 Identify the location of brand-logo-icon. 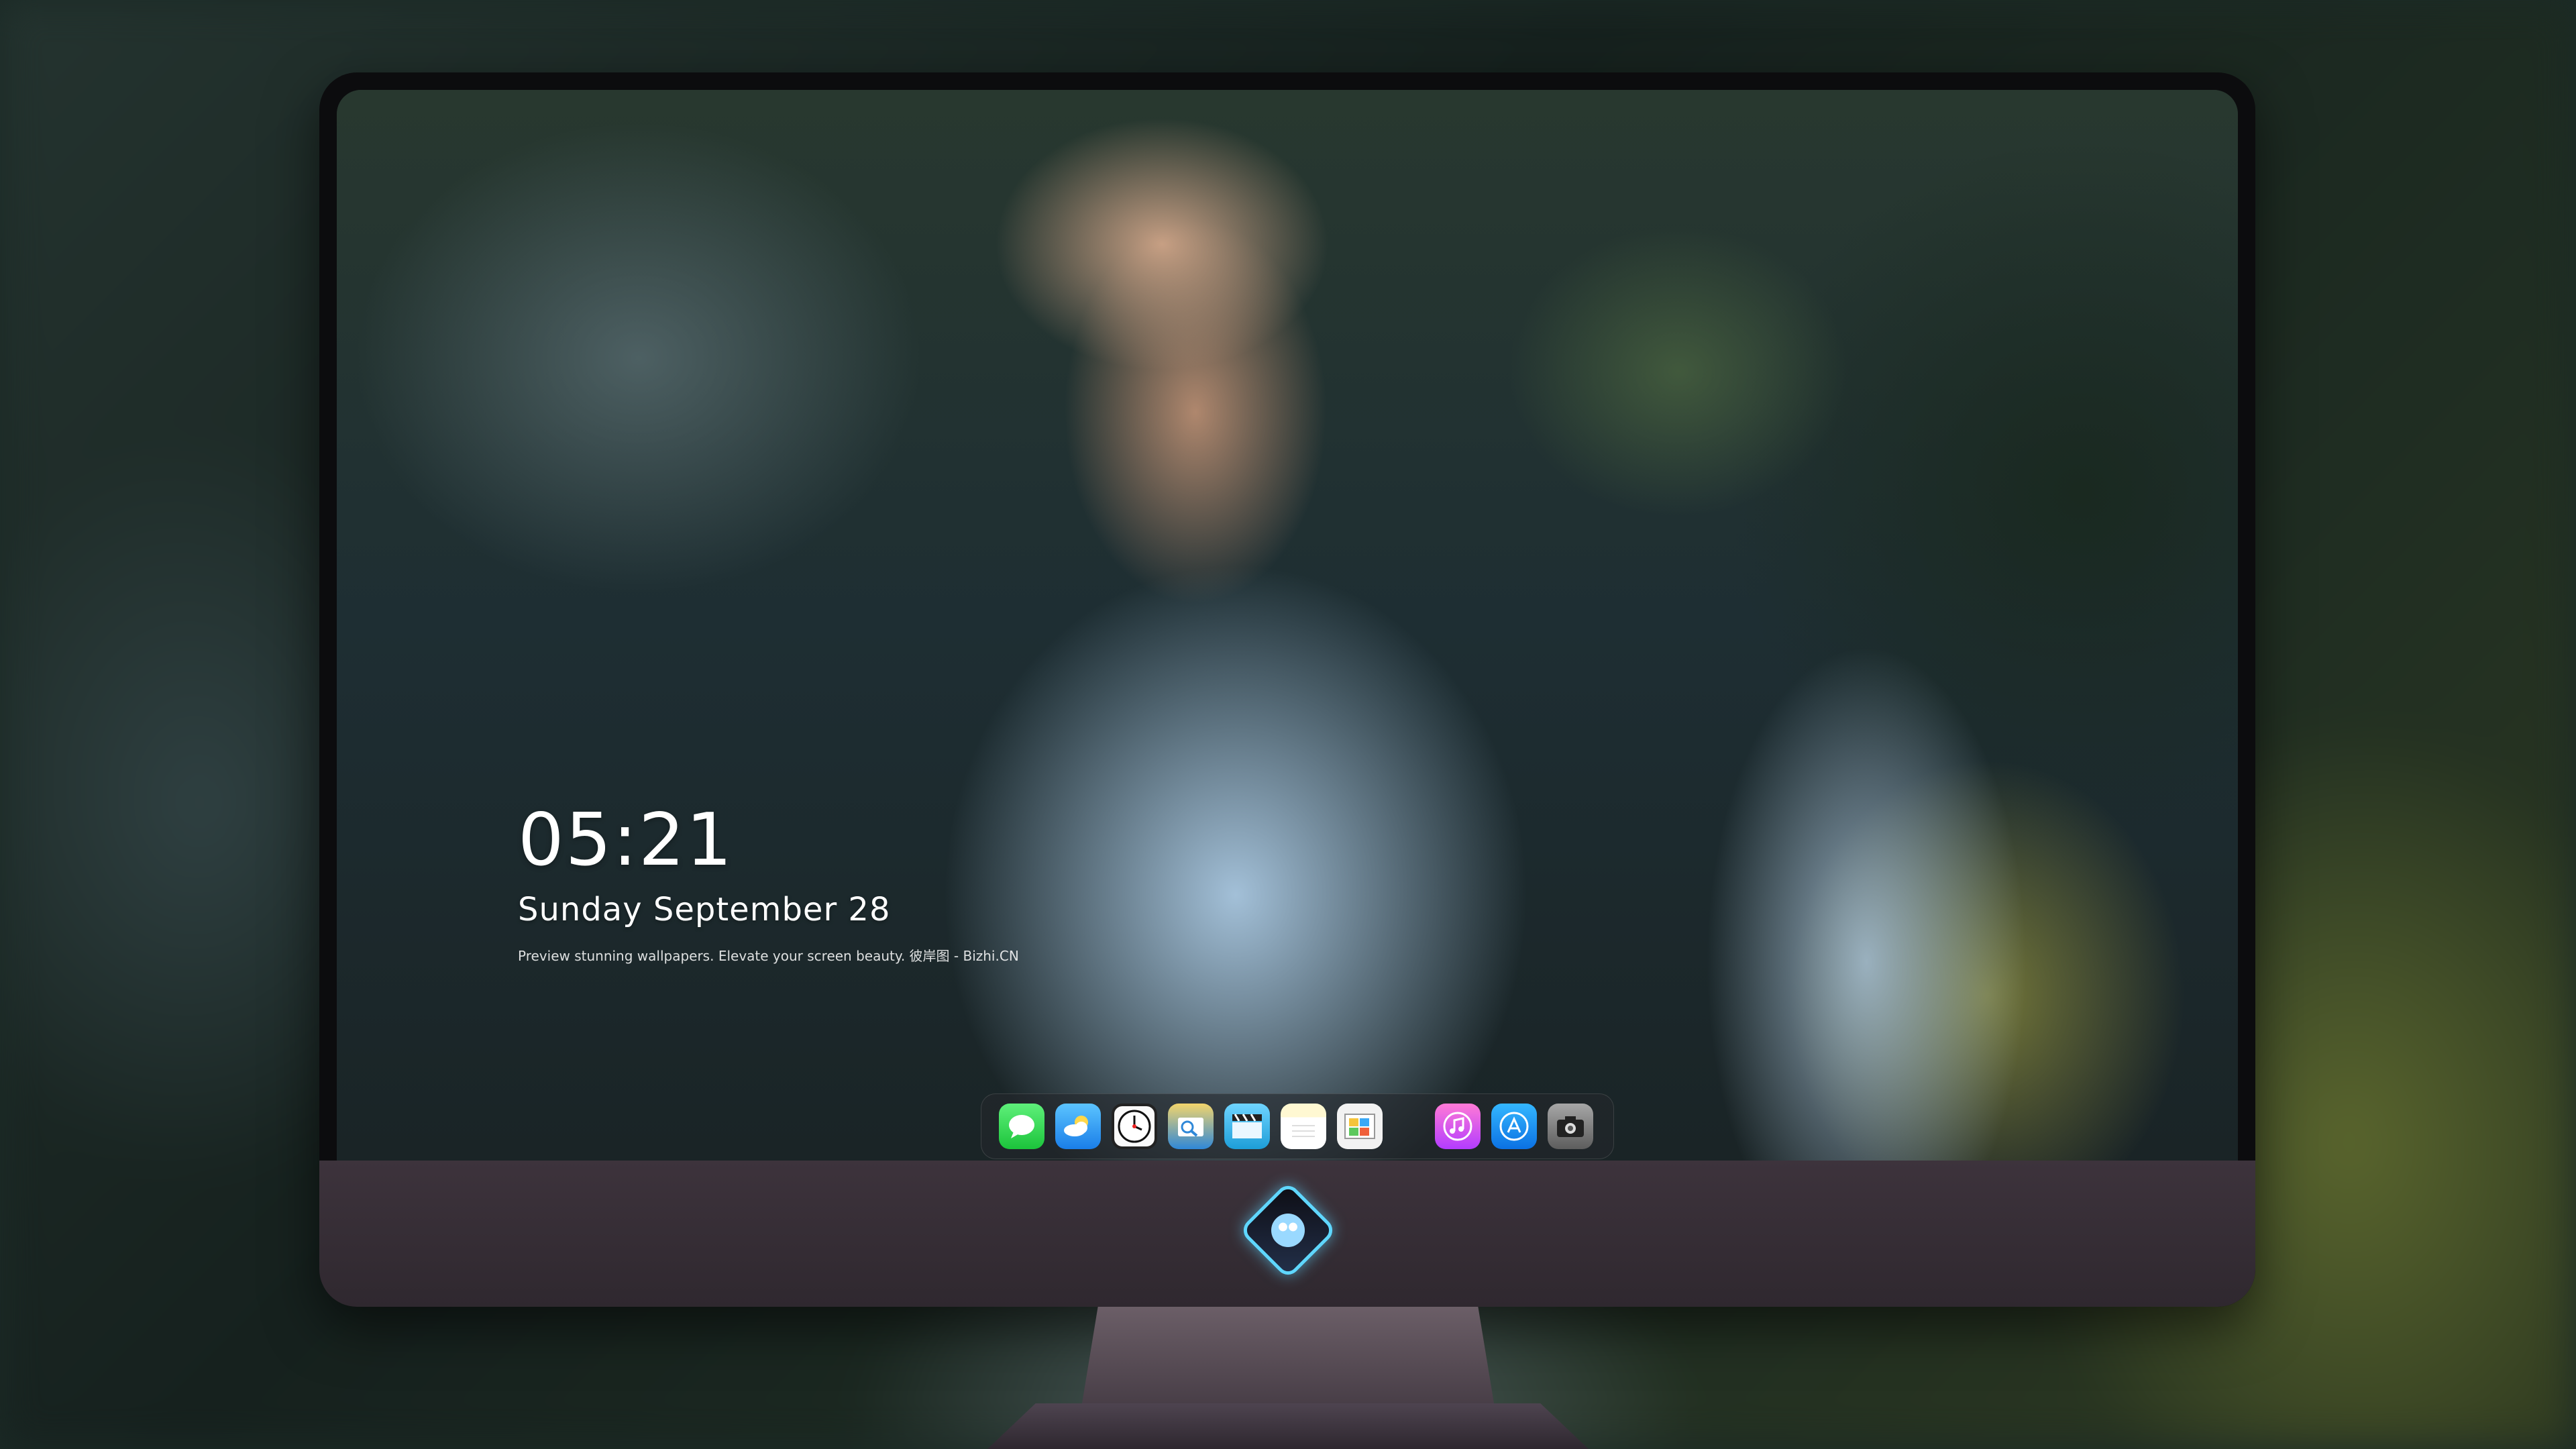
(1288, 1230).